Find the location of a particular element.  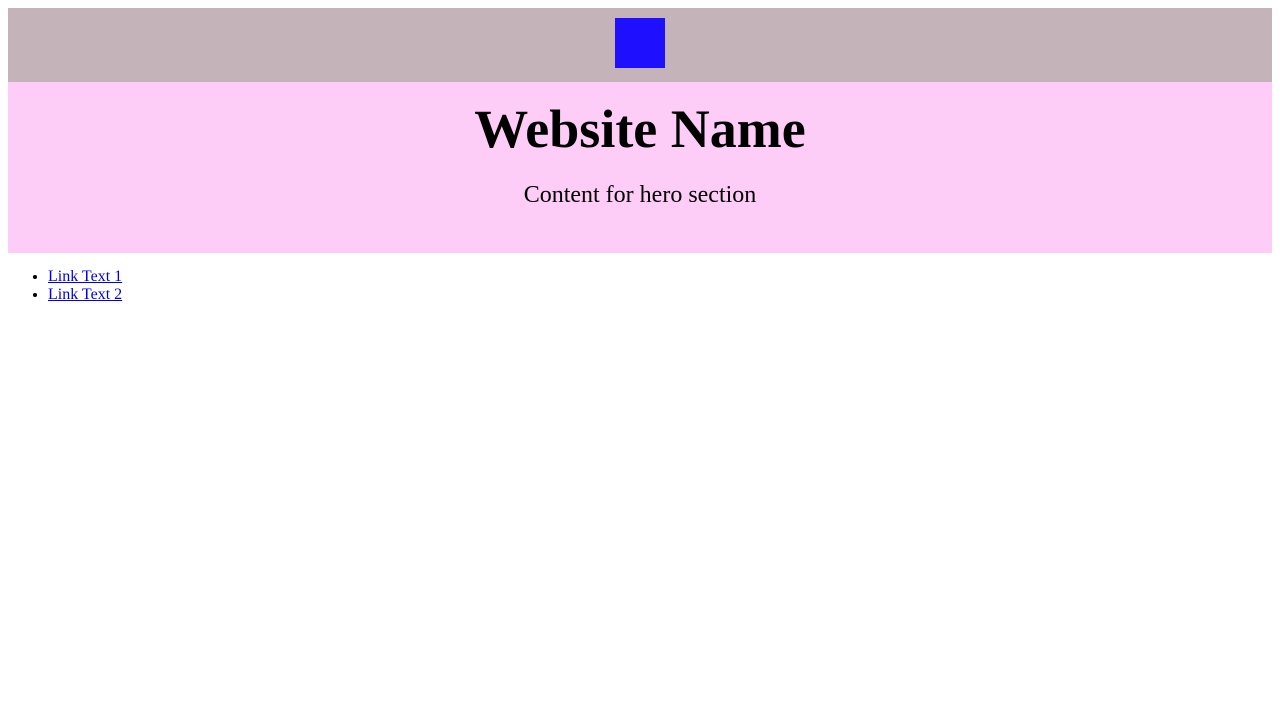

logo-icon is located at coordinates (640, 43).